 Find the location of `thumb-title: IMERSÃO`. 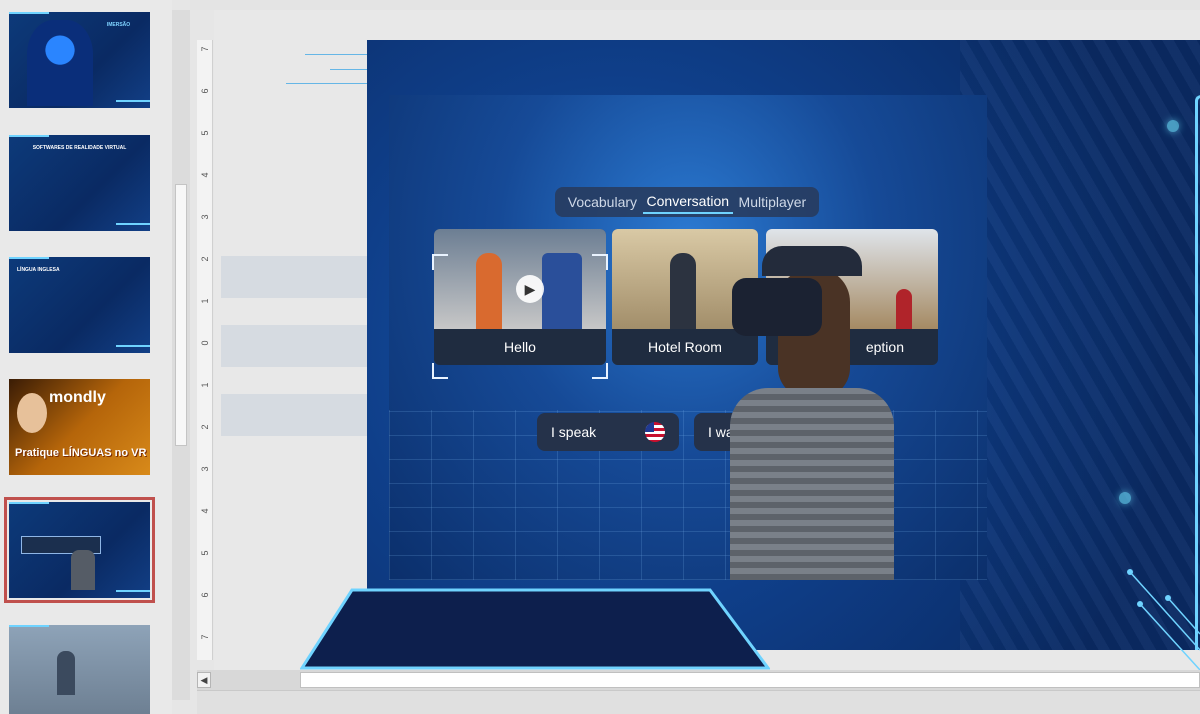

thumb-title: IMERSÃO is located at coordinates (118, 25).